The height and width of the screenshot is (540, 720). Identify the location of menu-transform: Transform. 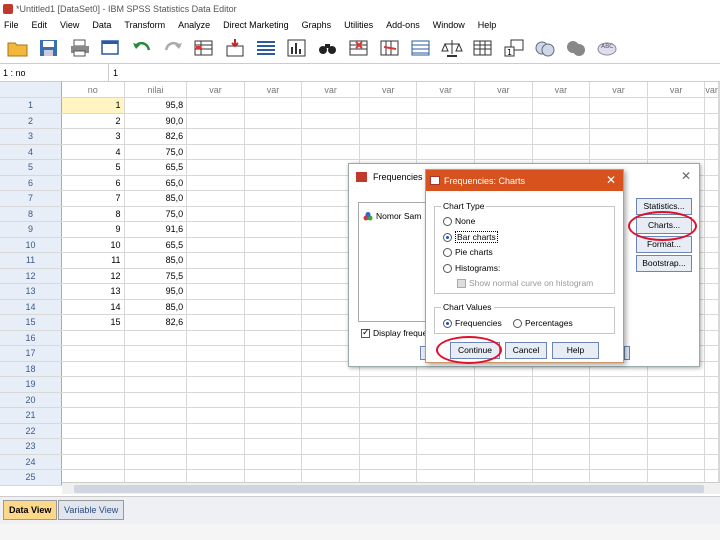
(144, 25).